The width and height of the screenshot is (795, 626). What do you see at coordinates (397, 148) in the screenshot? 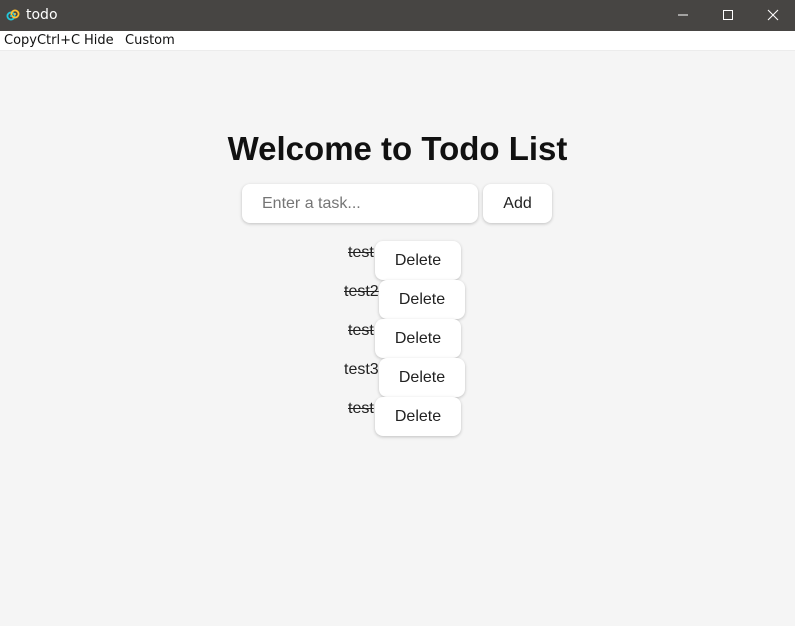
I see `page-title: Welcome to Todo List` at bounding box center [397, 148].